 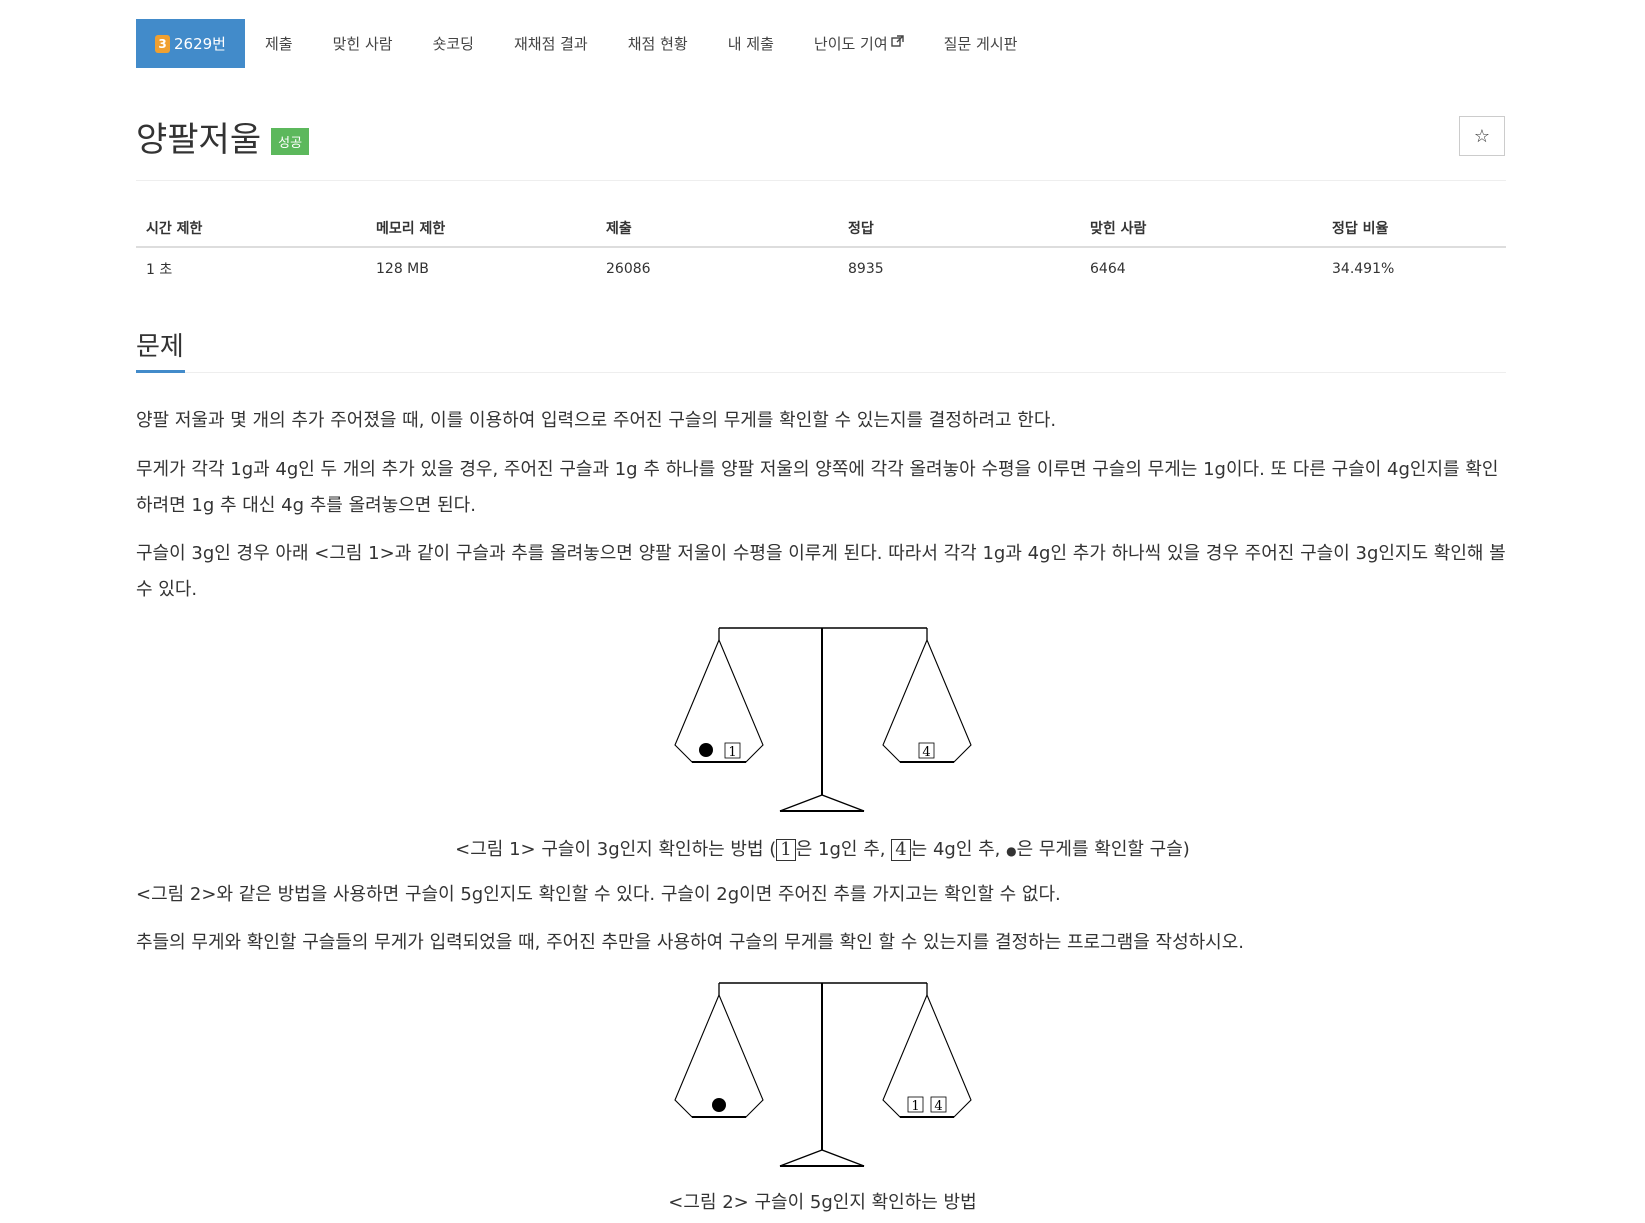 What do you see at coordinates (551, 43) in the screenshot?
I see `nav-rejudge-results: 재채점 결과` at bounding box center [551, 43].